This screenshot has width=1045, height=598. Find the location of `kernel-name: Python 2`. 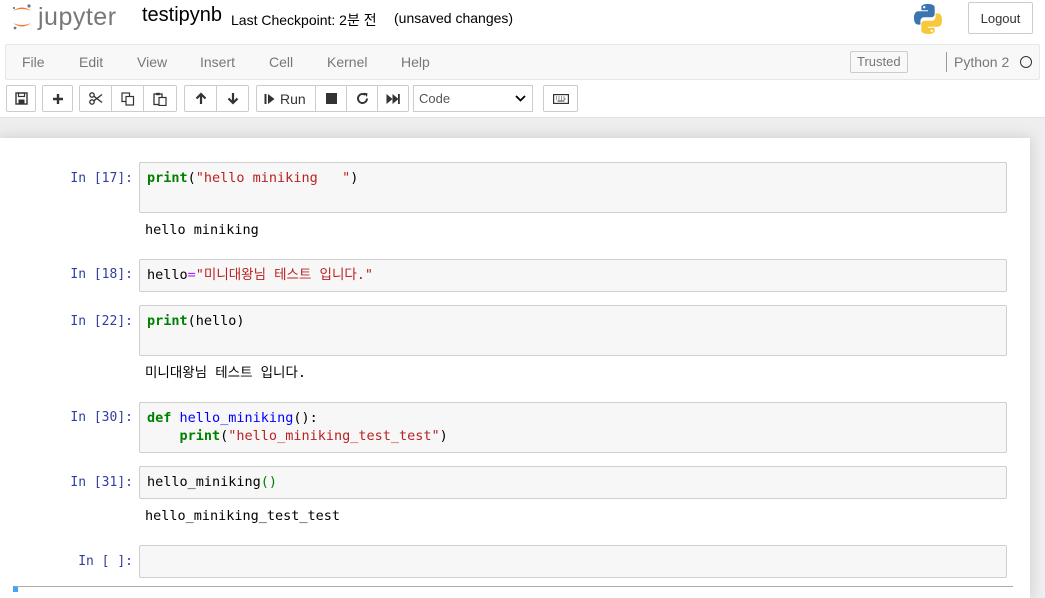

kernel-name: Python 2 is located at coordinates (982, 62).